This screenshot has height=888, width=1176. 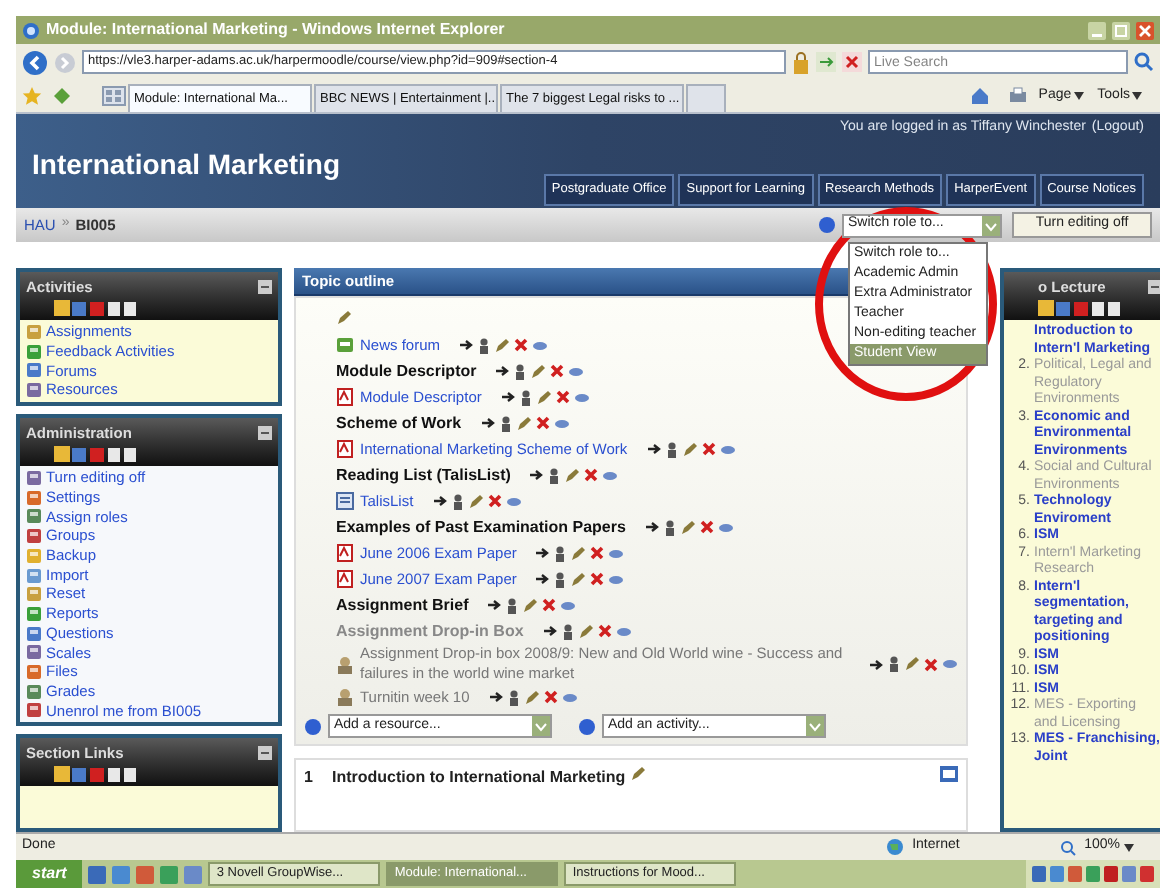 What do you see at coordinates (1018, 96) in the screenshot?
I see `print-icon` at bounding box center [1018, 96].